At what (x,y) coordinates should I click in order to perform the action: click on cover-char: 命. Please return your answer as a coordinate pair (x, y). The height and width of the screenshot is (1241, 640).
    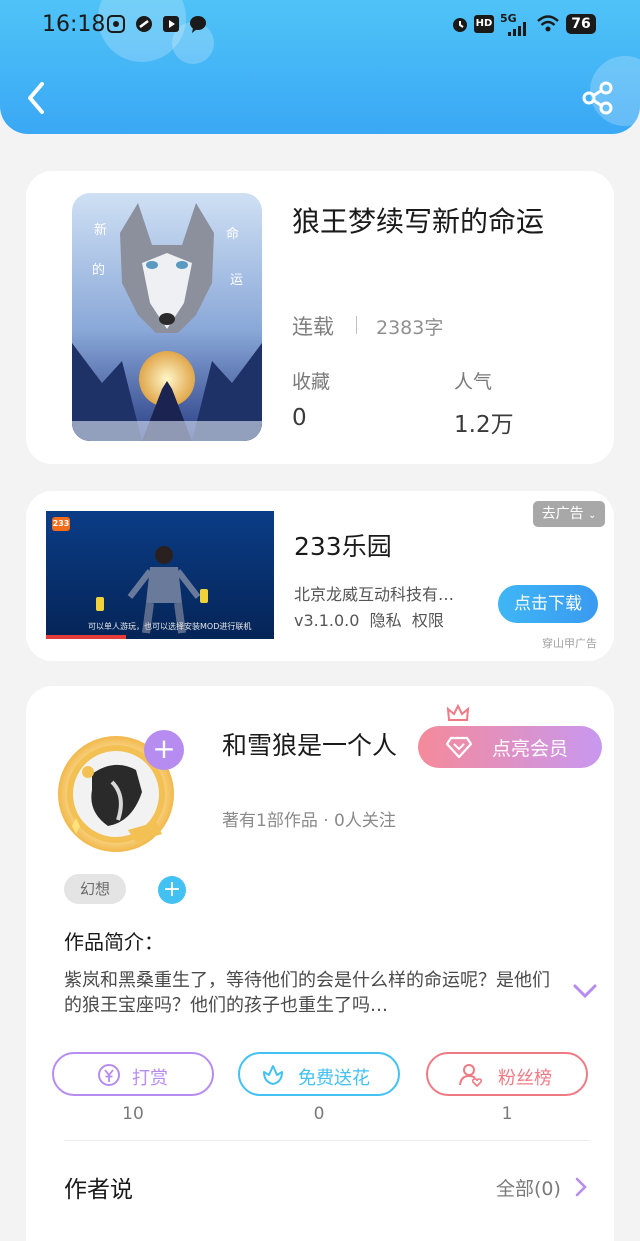
    Looking at the image, I should click on (233, 234).